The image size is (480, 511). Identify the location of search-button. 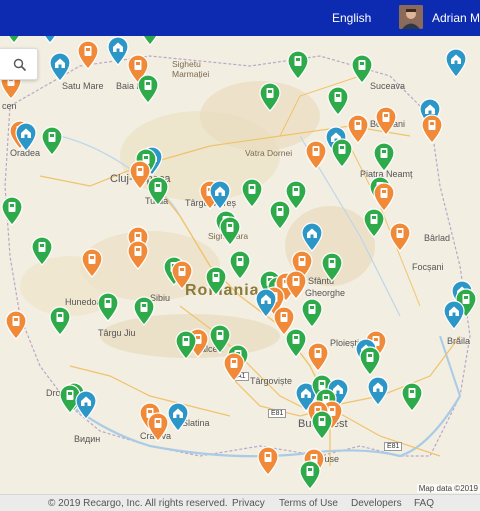
(19, 64).